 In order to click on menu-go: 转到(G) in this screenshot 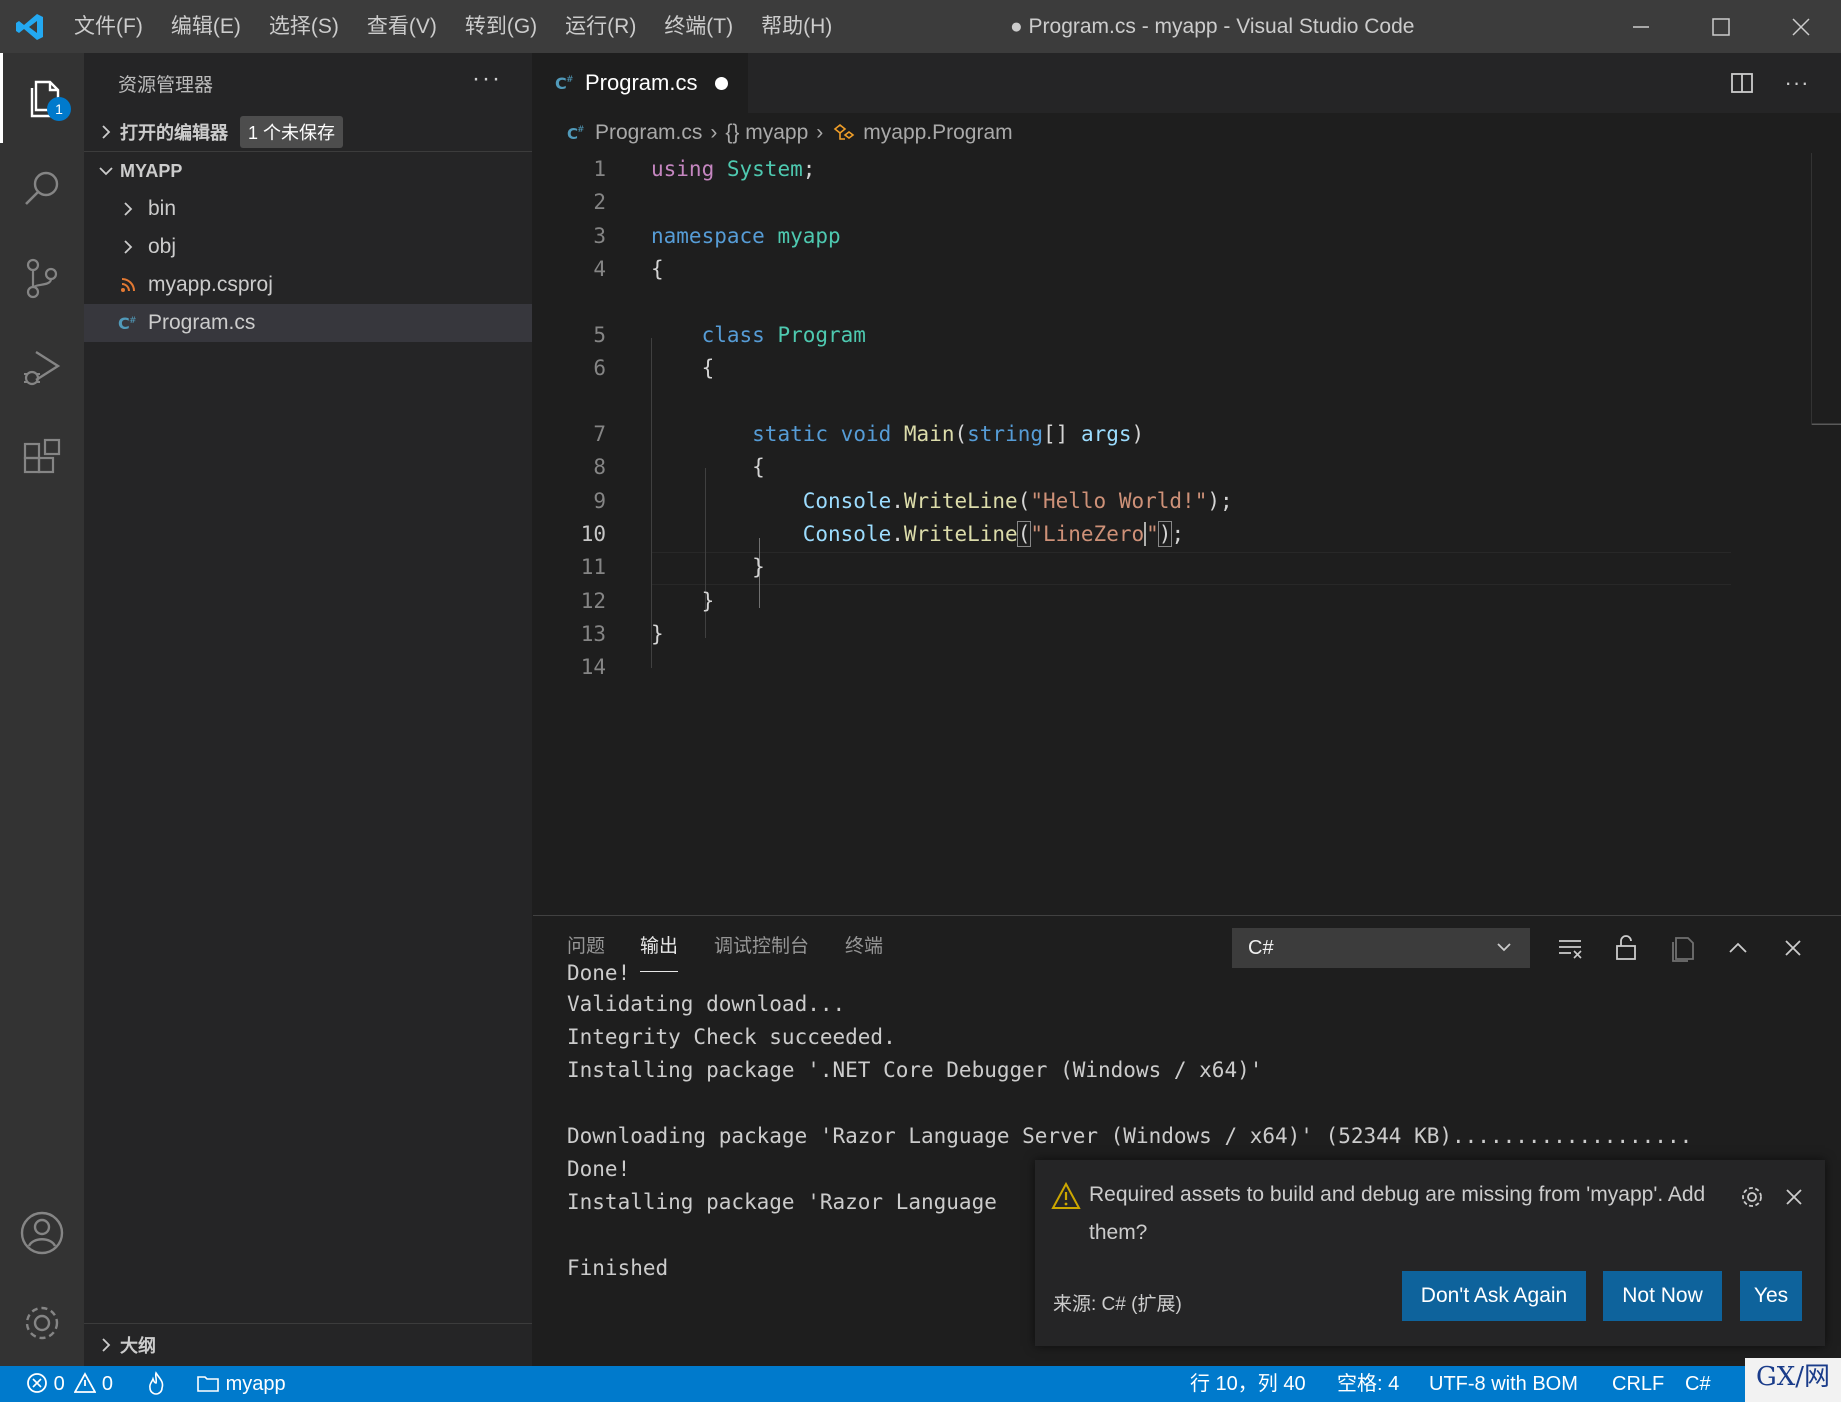, I will do `click(501, 26)`.